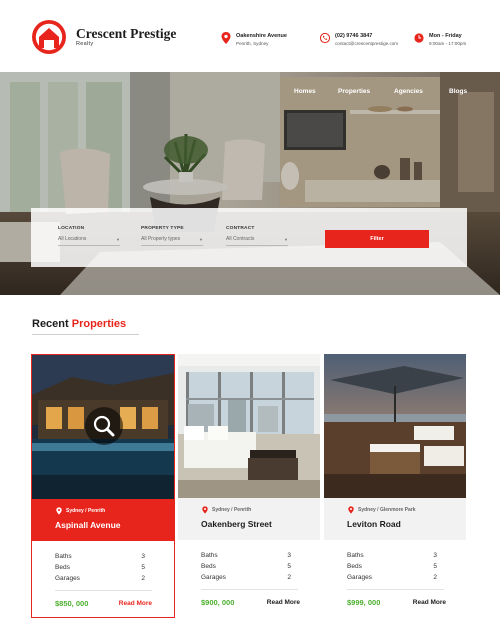 This screenshot has width=500, height=634. I want to click on nav-homes: Homes, so click(305, 91).